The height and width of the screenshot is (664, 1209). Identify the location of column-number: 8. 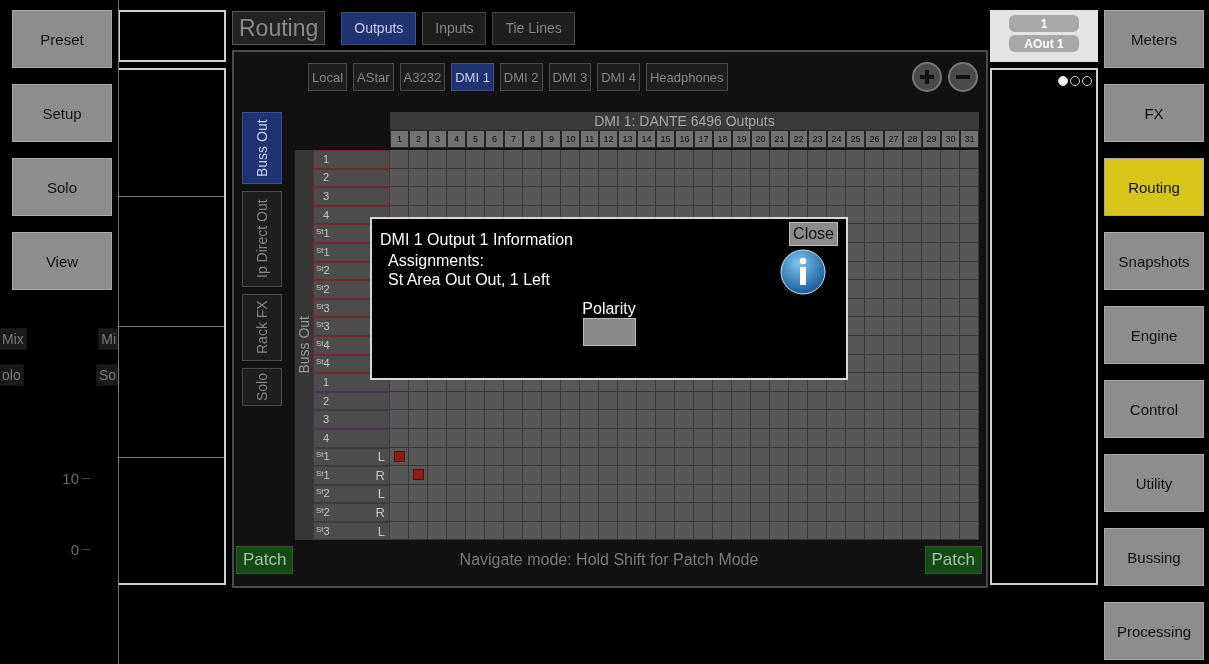
(532, 139).